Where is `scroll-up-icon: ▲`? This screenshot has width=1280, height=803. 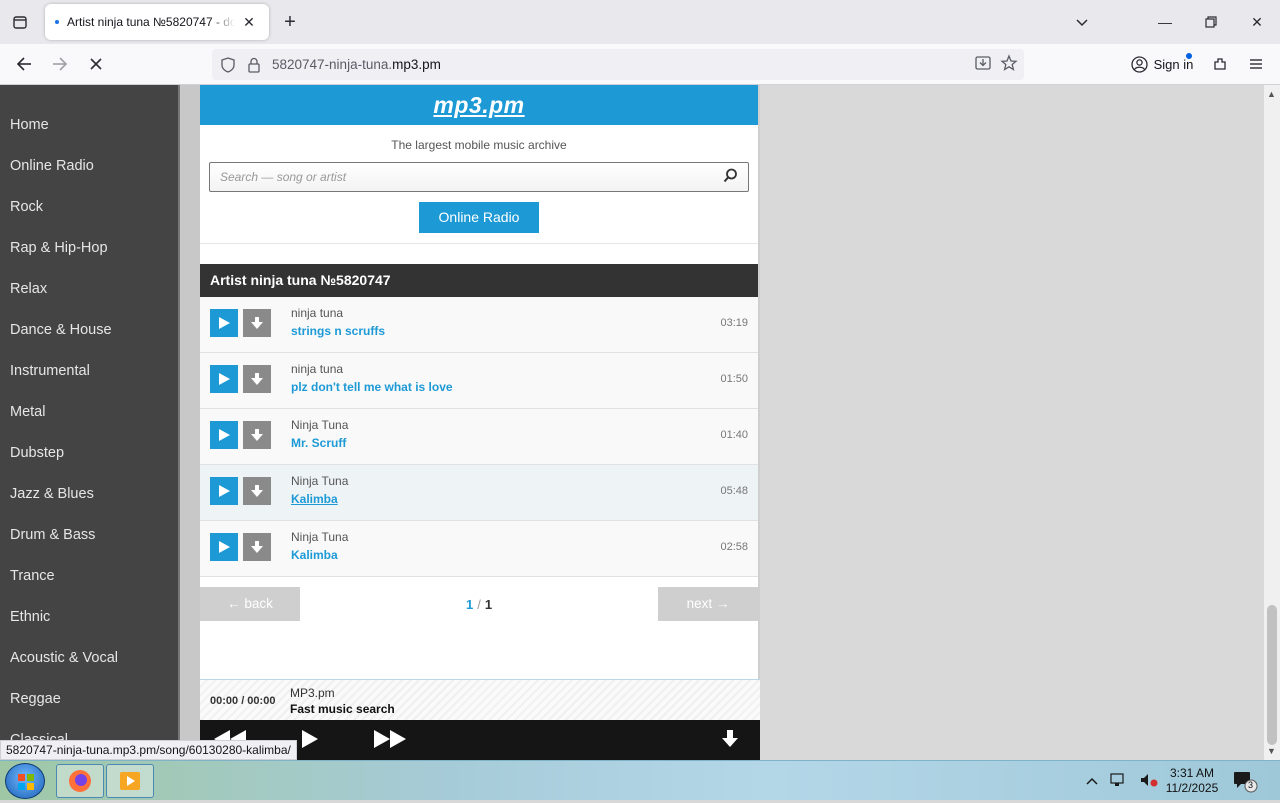
scroll-up-icon: ▲ is located at coordinates (1272, 94).